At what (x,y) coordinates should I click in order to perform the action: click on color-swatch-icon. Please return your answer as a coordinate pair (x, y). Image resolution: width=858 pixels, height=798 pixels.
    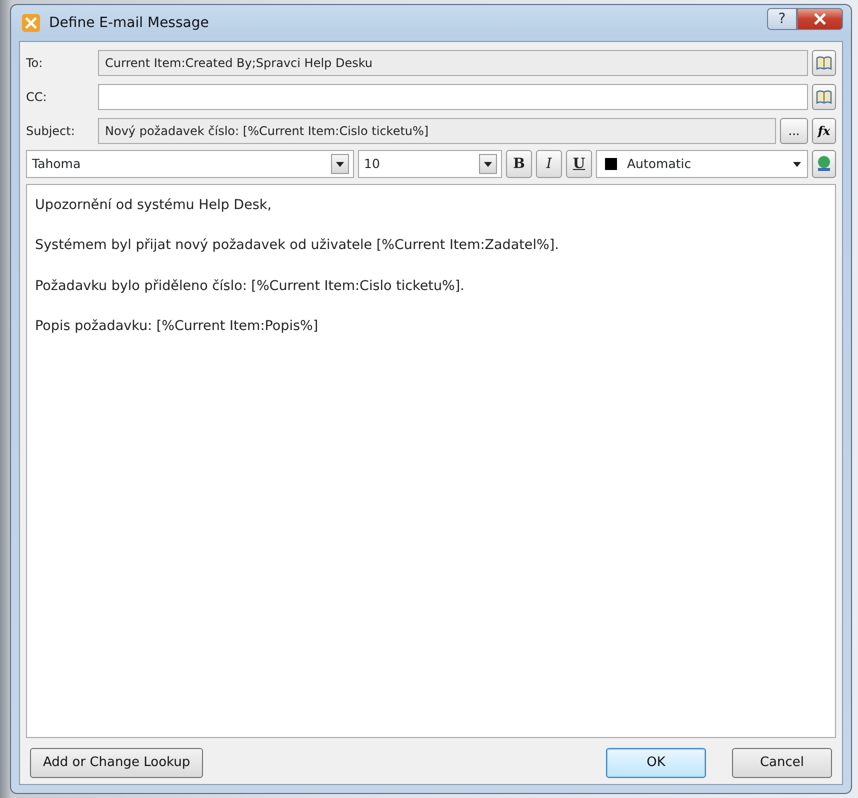
    Looking at the image, I should click on (611, 164).